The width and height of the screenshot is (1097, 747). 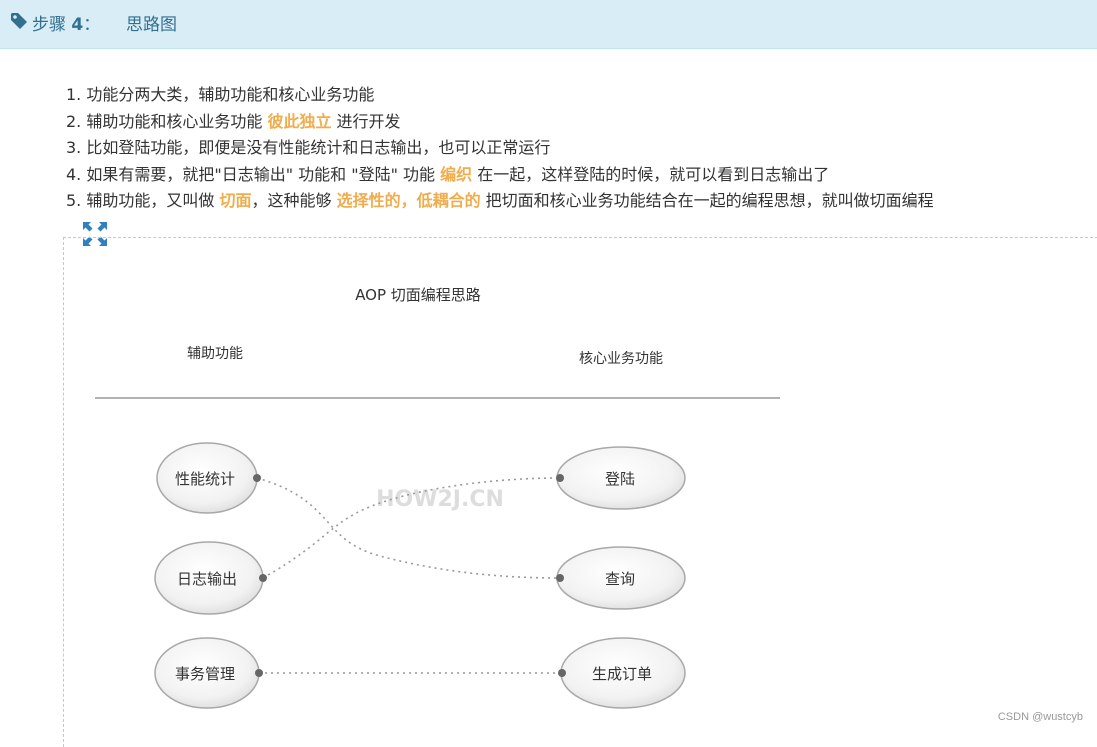 What do you see at coordinates (621, 359) in the screenshot?
I see `right-column-header: 核心业务功能` at bounding box center [621, 359].